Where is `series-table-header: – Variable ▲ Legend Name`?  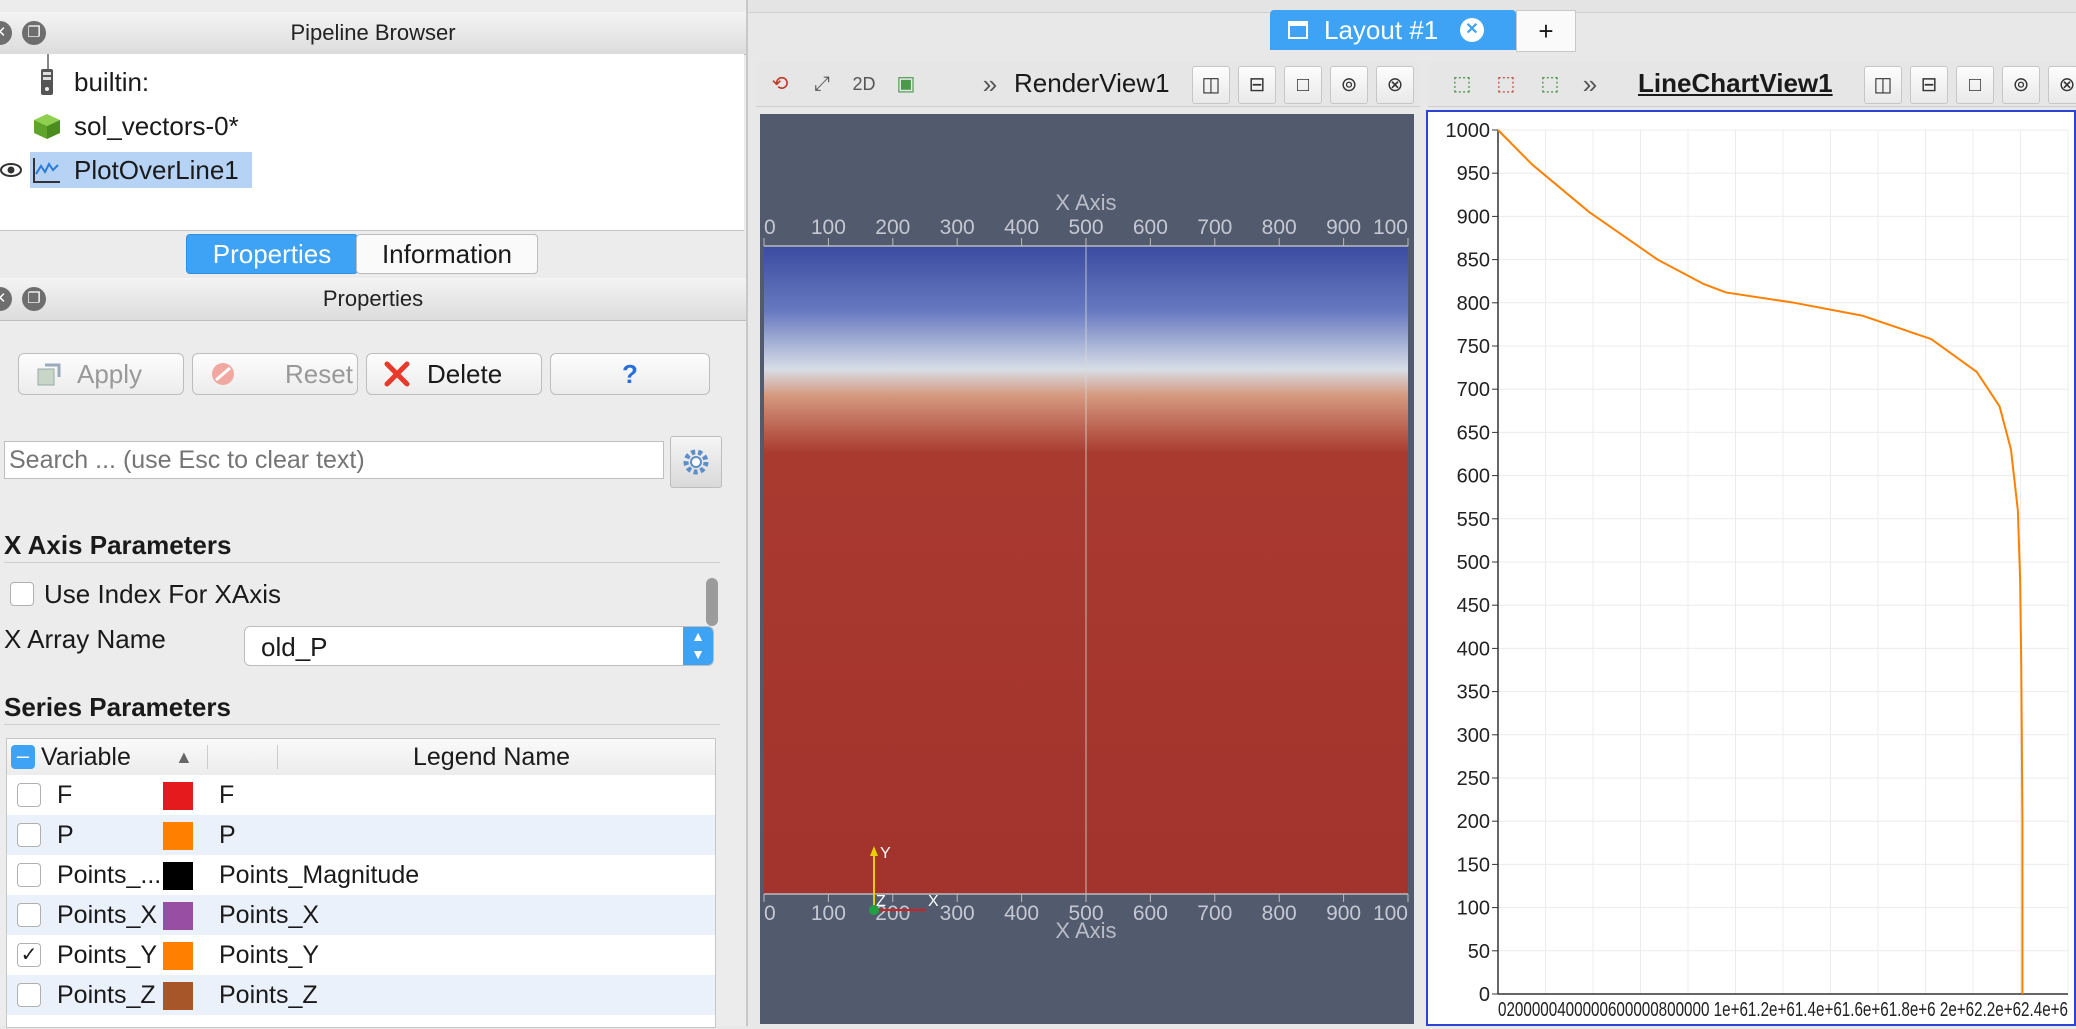 series-table-header: – Variable ▲ Legend Name is located at coordinates (361, 757).